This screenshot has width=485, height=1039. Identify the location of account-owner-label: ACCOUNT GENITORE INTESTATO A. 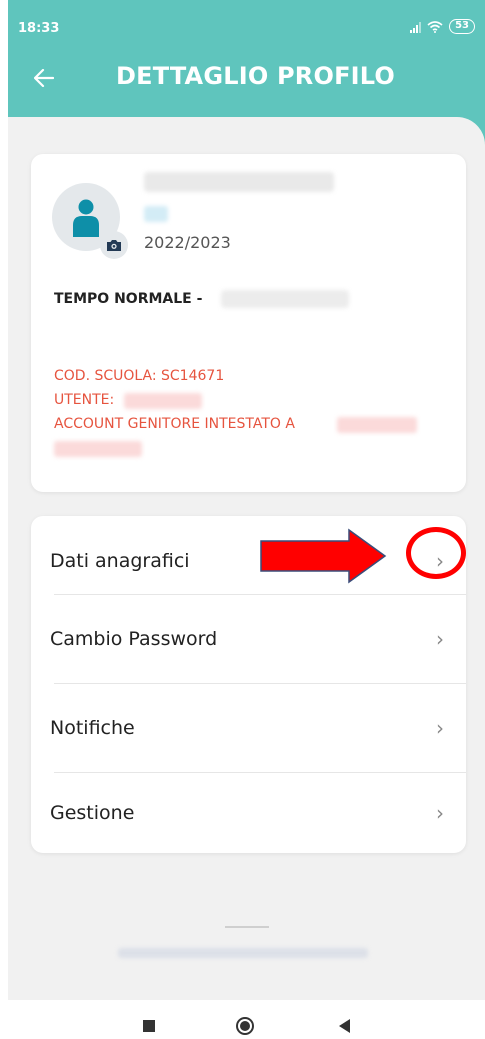
(174, 424).